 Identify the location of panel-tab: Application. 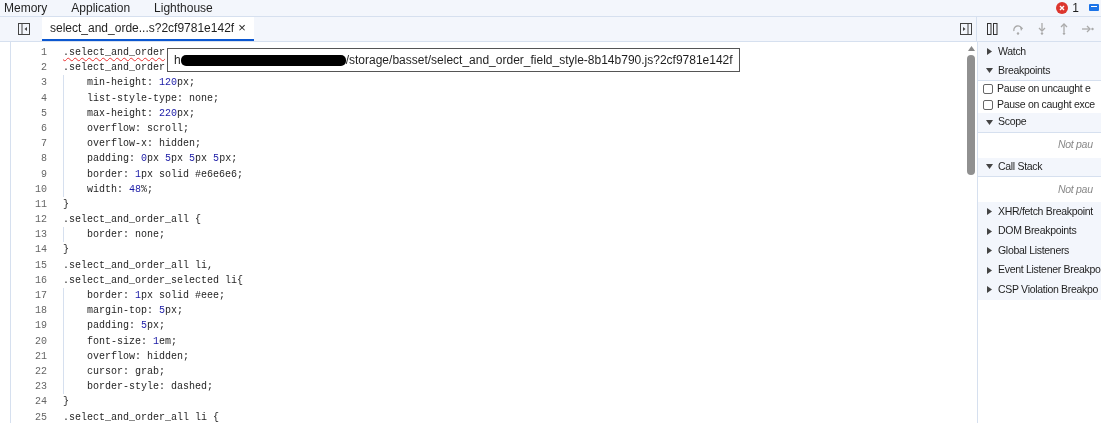
(101, 8).